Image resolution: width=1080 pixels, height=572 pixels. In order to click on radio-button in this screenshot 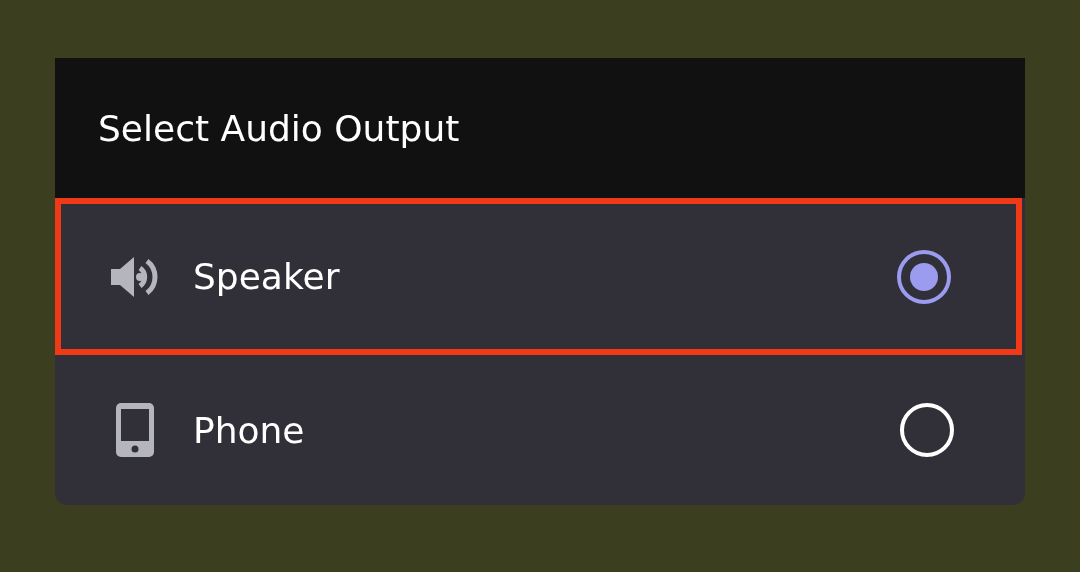, I will do `click(924, 276)`.